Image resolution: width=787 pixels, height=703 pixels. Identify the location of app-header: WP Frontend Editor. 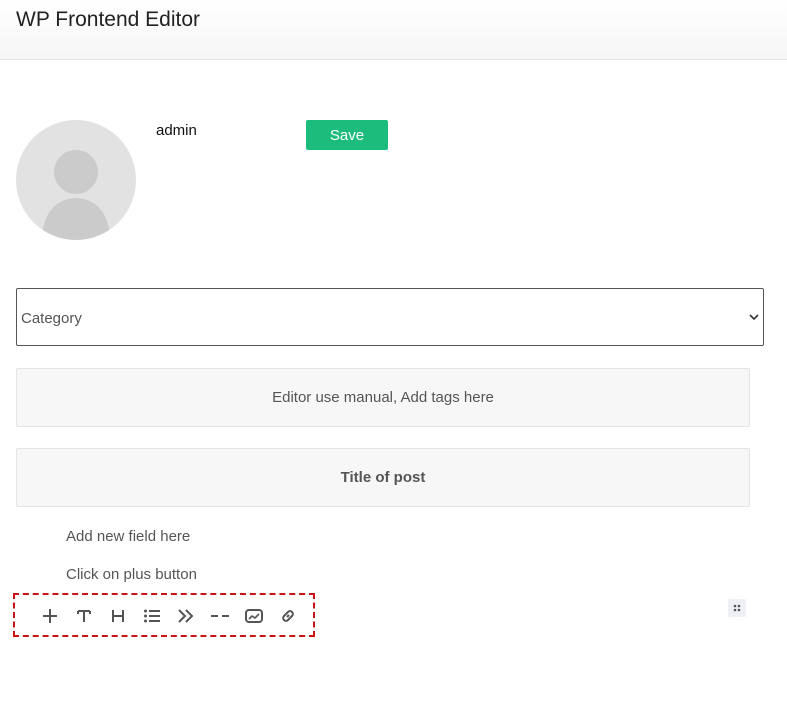
(393, 30).